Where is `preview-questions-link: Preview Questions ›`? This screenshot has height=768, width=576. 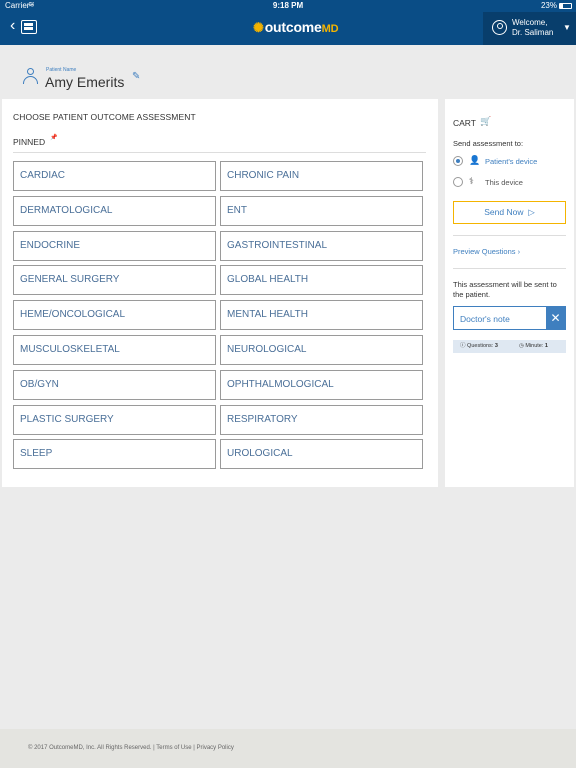
preview-questions-link: Preview Questions › is located at coordinates (486, 251).